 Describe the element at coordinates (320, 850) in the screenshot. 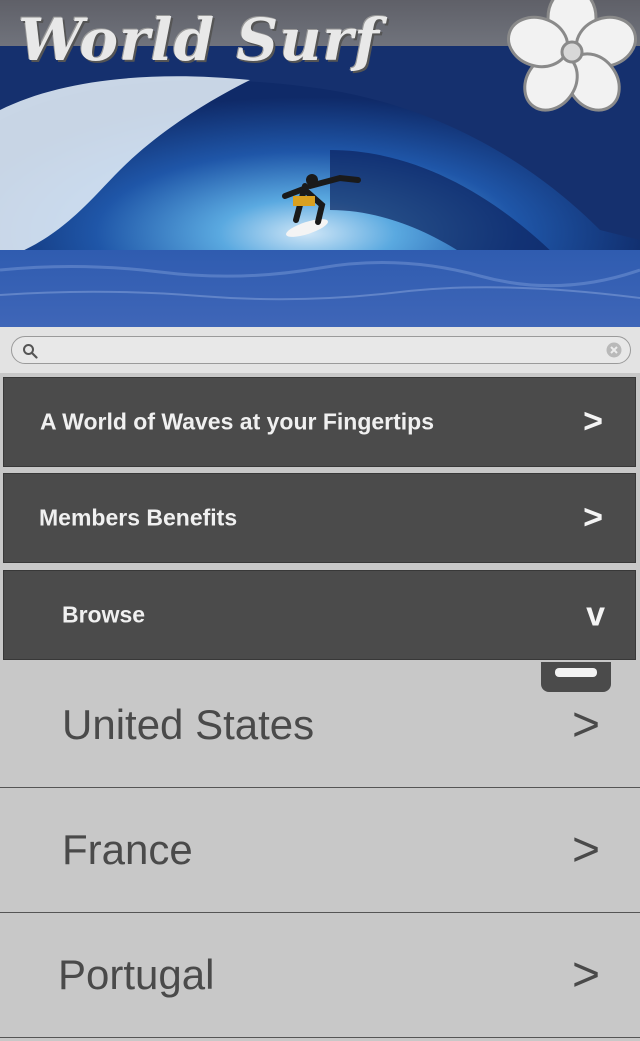

I see `list-item-france: France >` at that location.